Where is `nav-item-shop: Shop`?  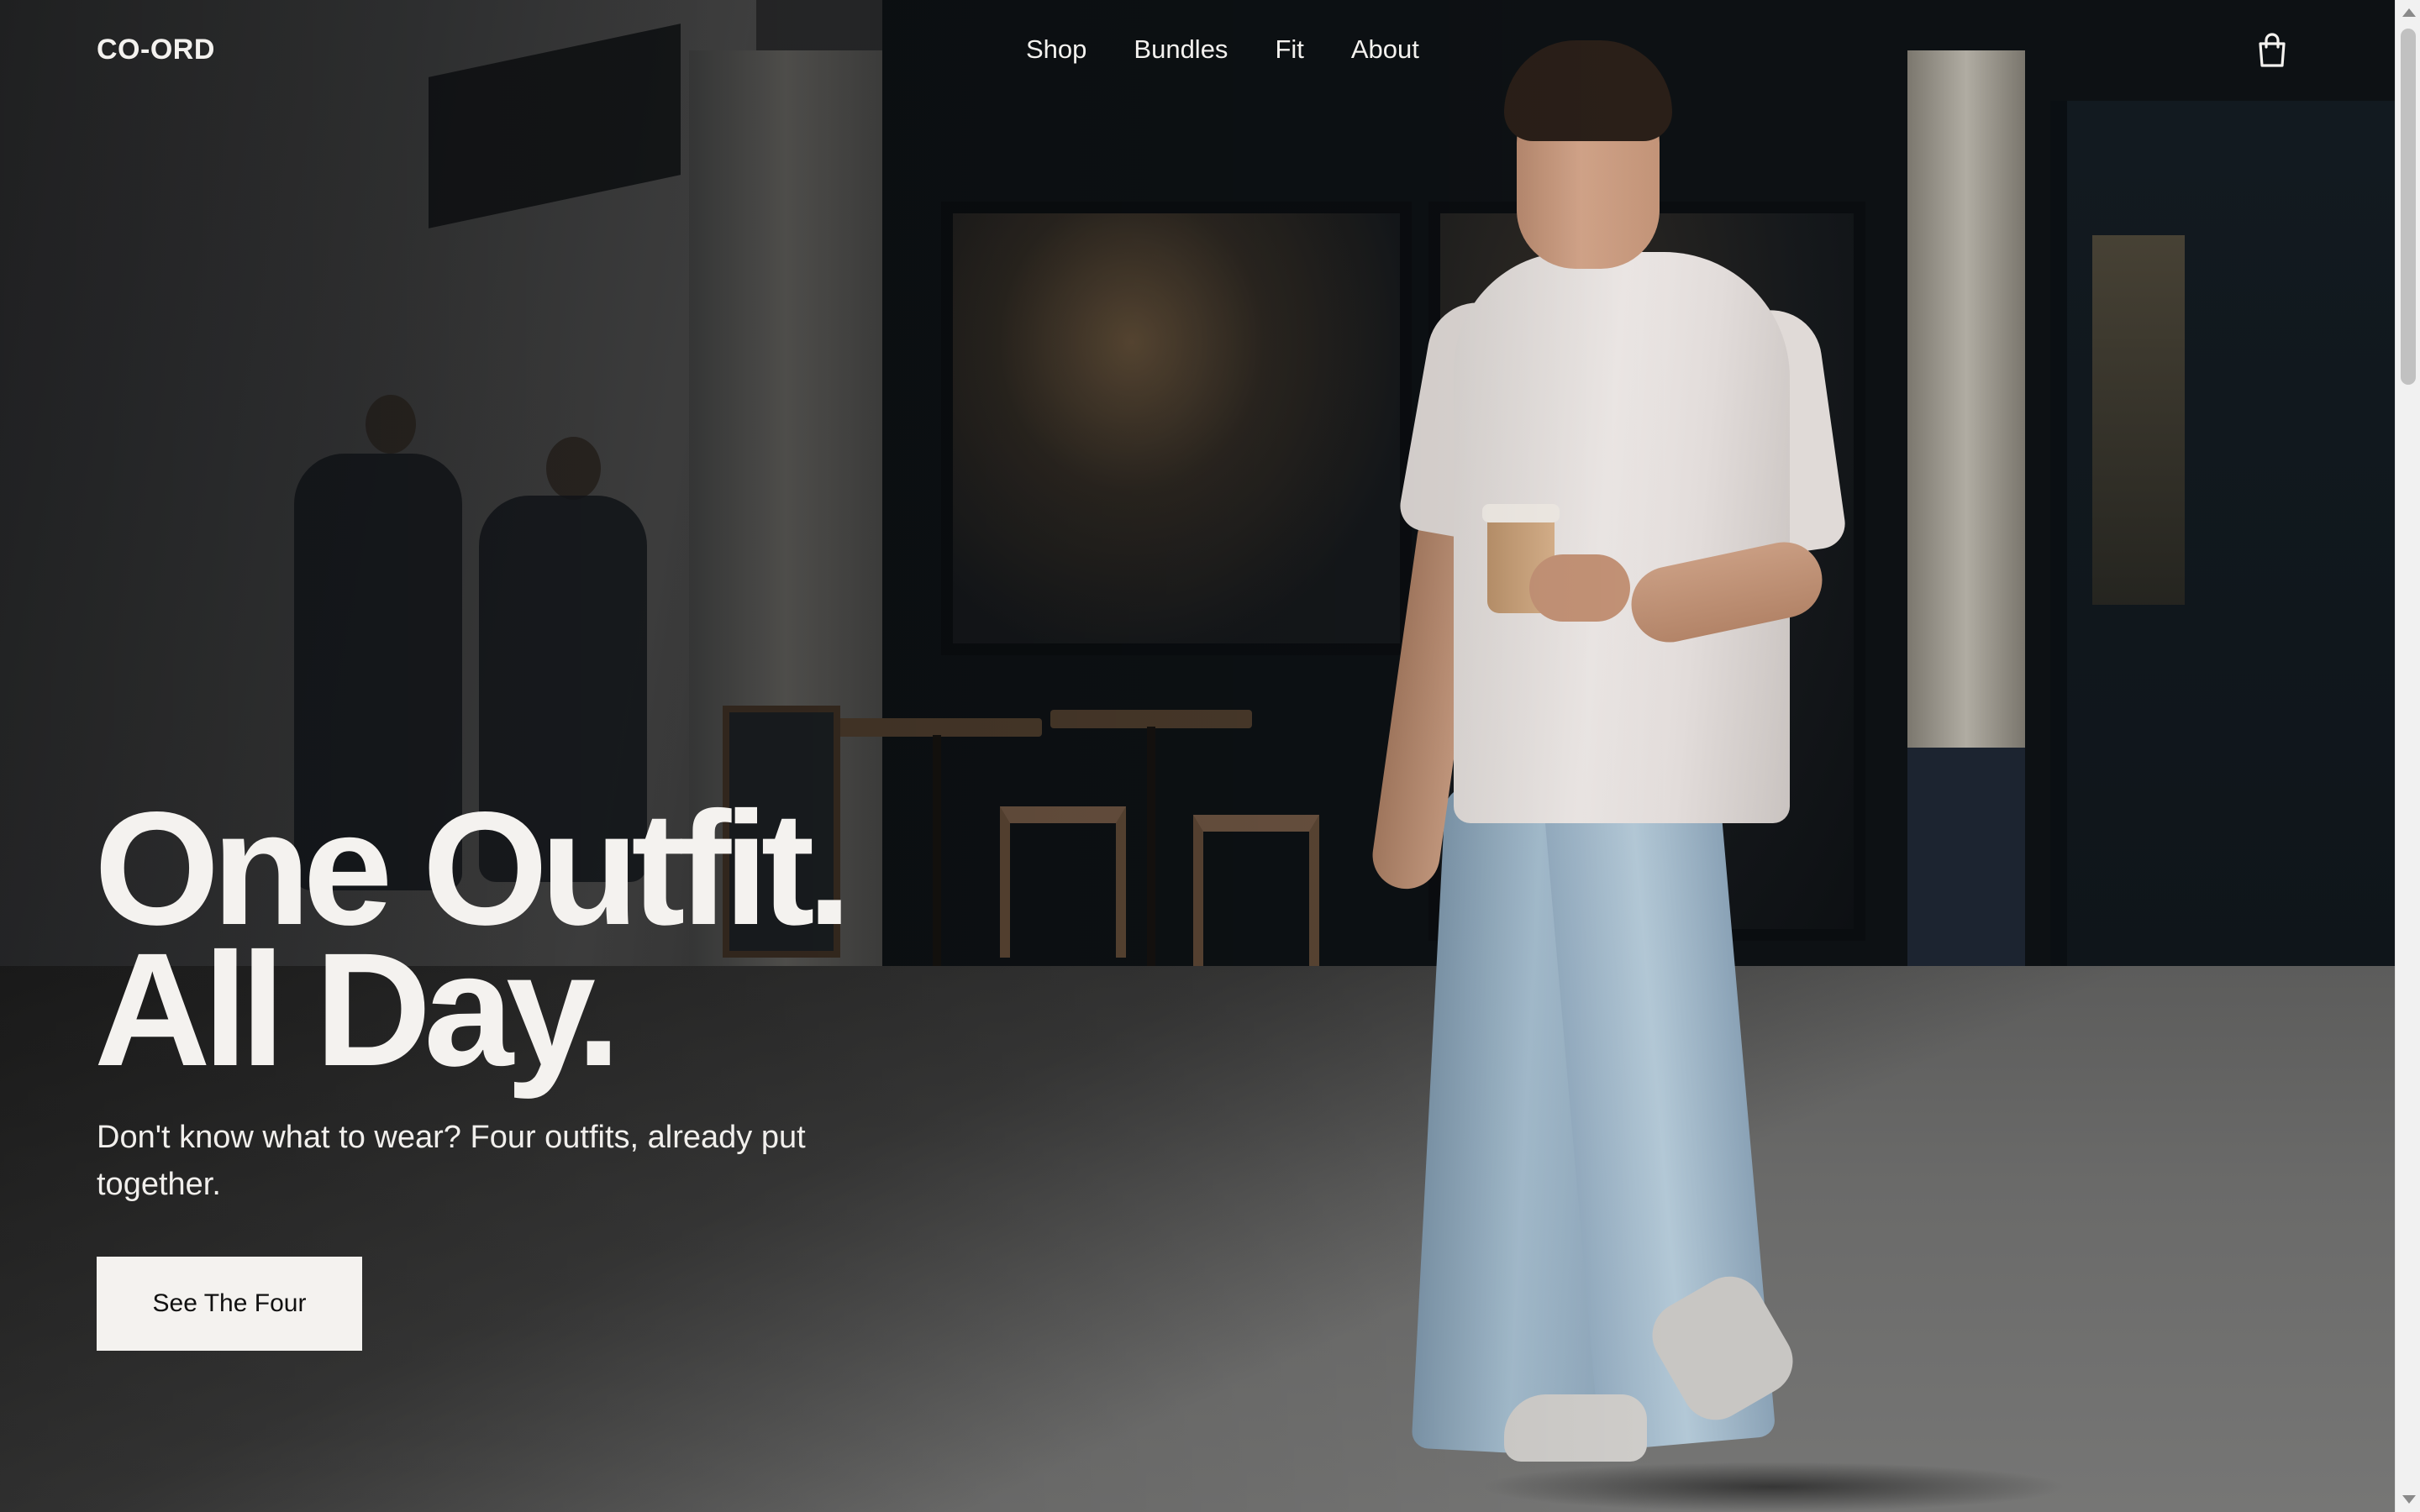
nav-item-shop: Shop is located at coordinates (1056, 49).